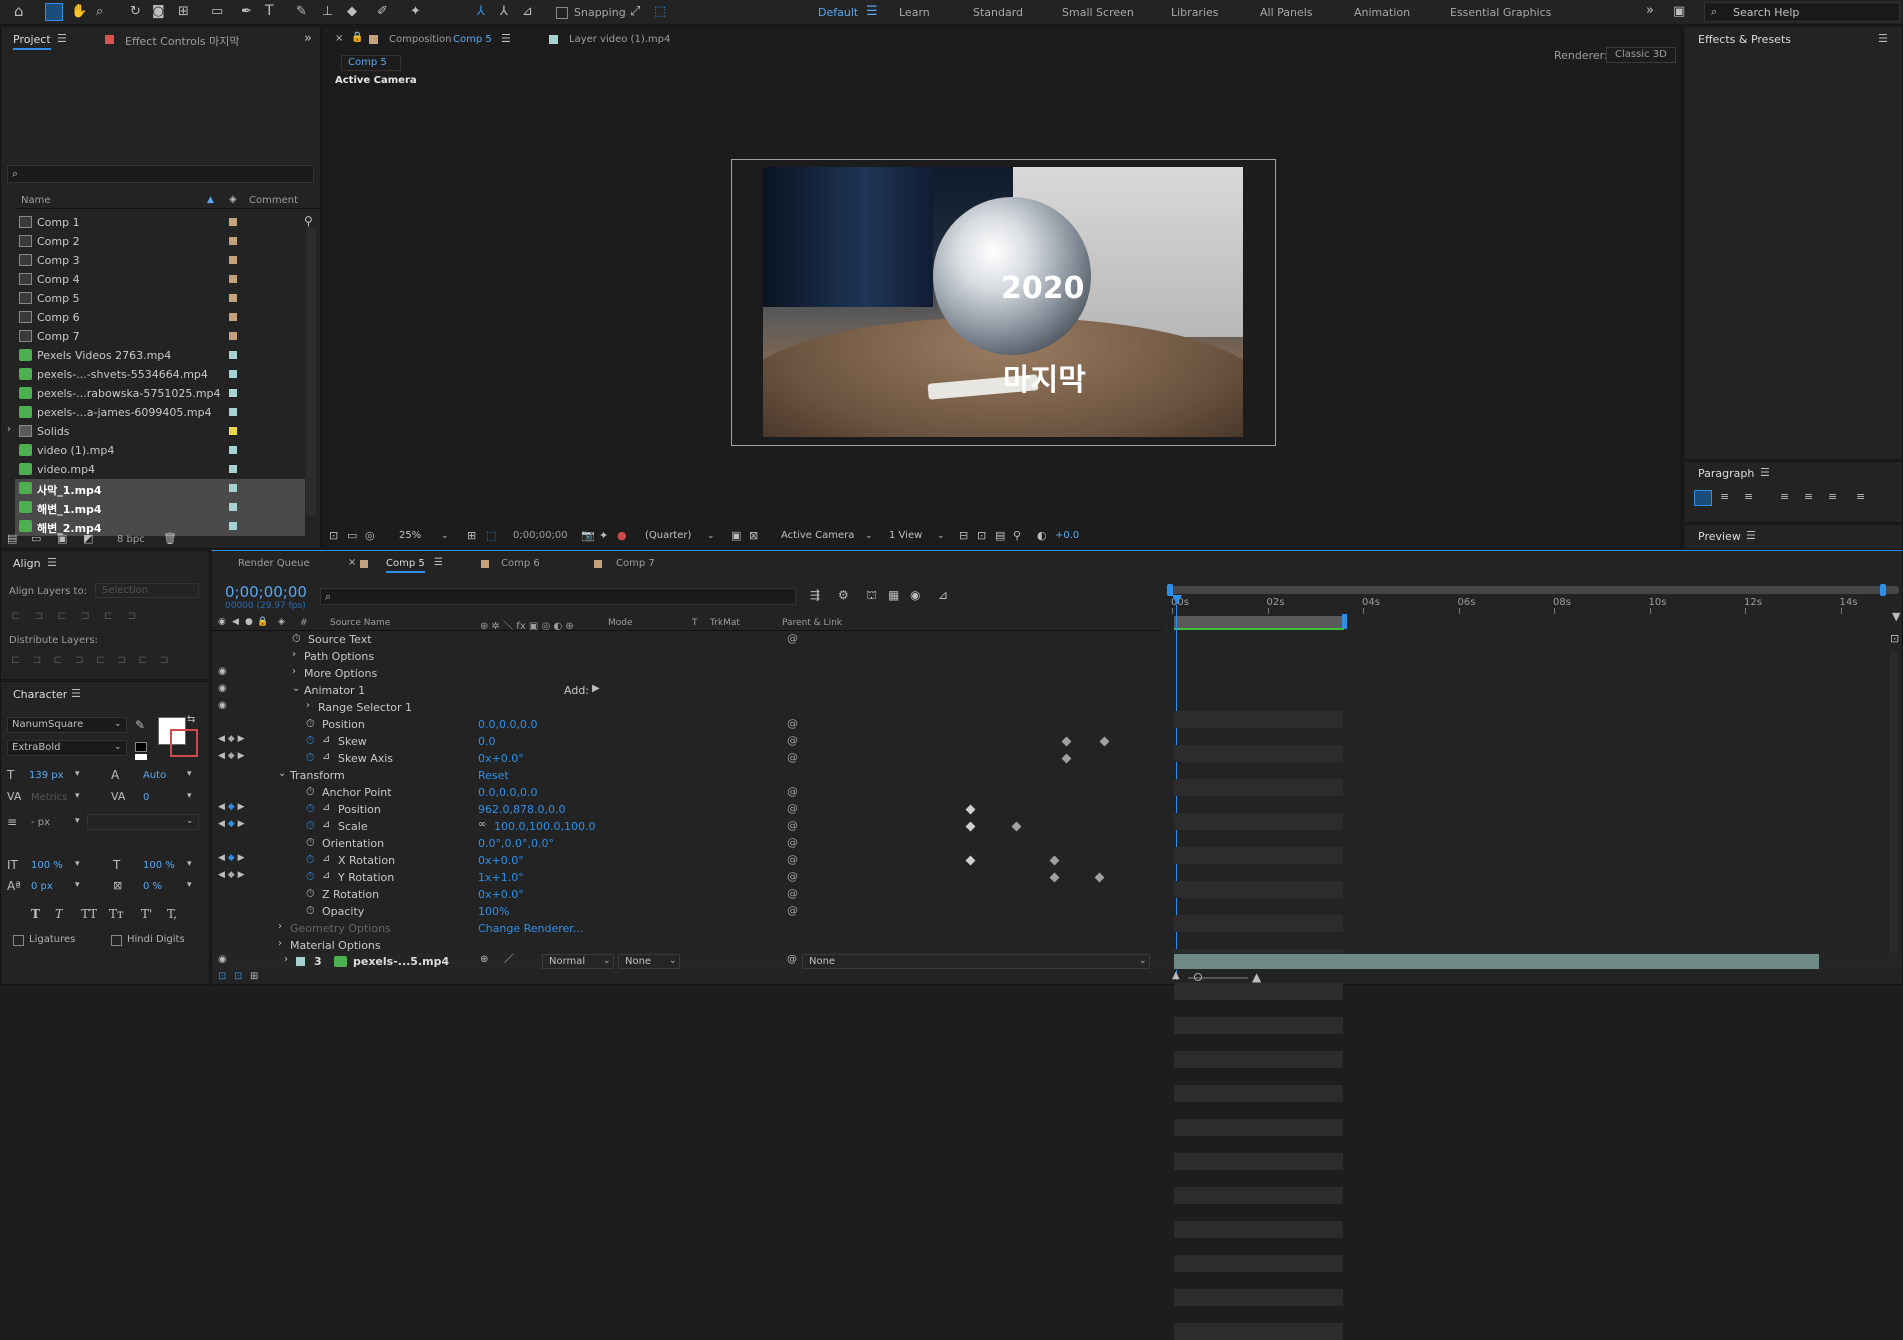 Image resolution: width=1903 pixels, height=1340 pixels. What do you see at coordinates (838, 12) in the screenshot?
I see `workspace-default: Default` at bounding box center [838, 12].